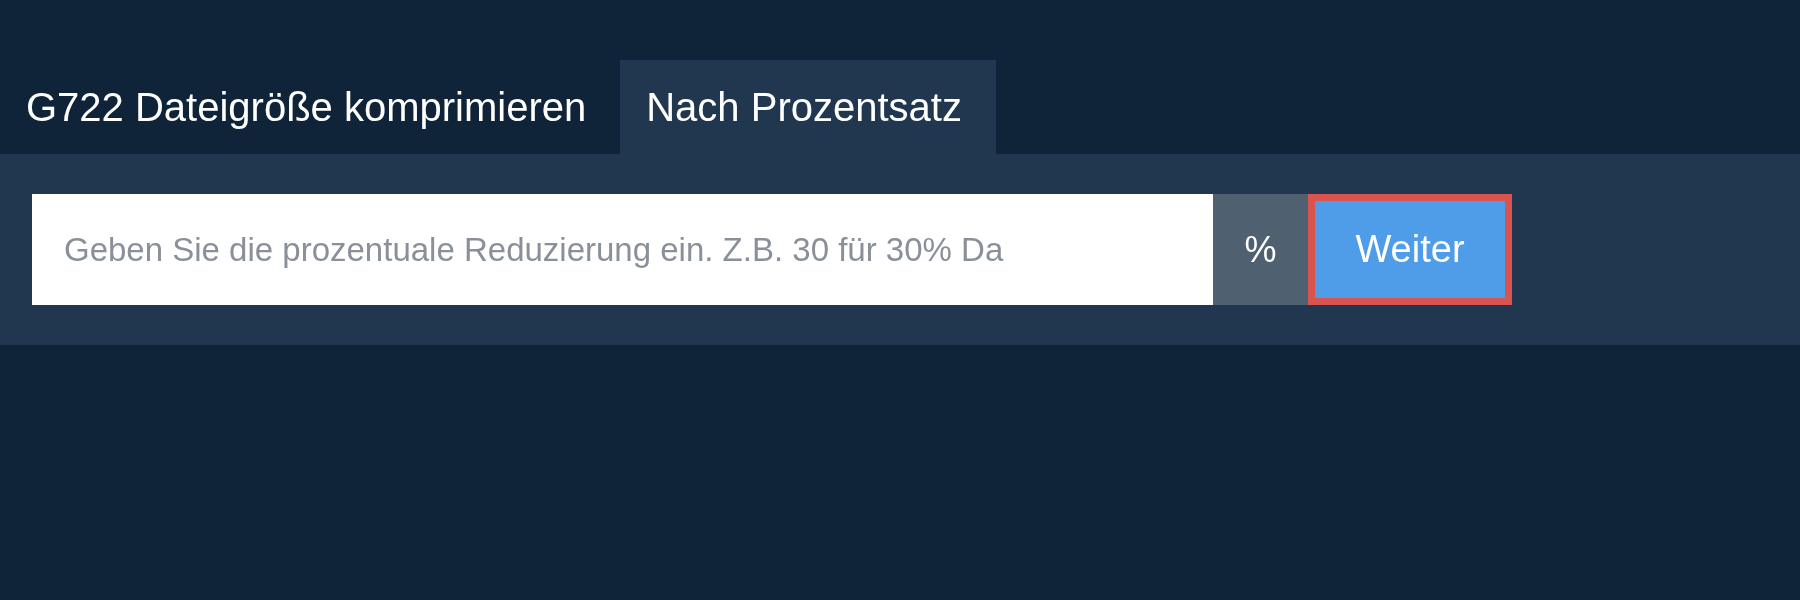  Describe the element at coordinates (808, 107) in the screenshot. I see `tab: Nach Prozentsatz` at that location.